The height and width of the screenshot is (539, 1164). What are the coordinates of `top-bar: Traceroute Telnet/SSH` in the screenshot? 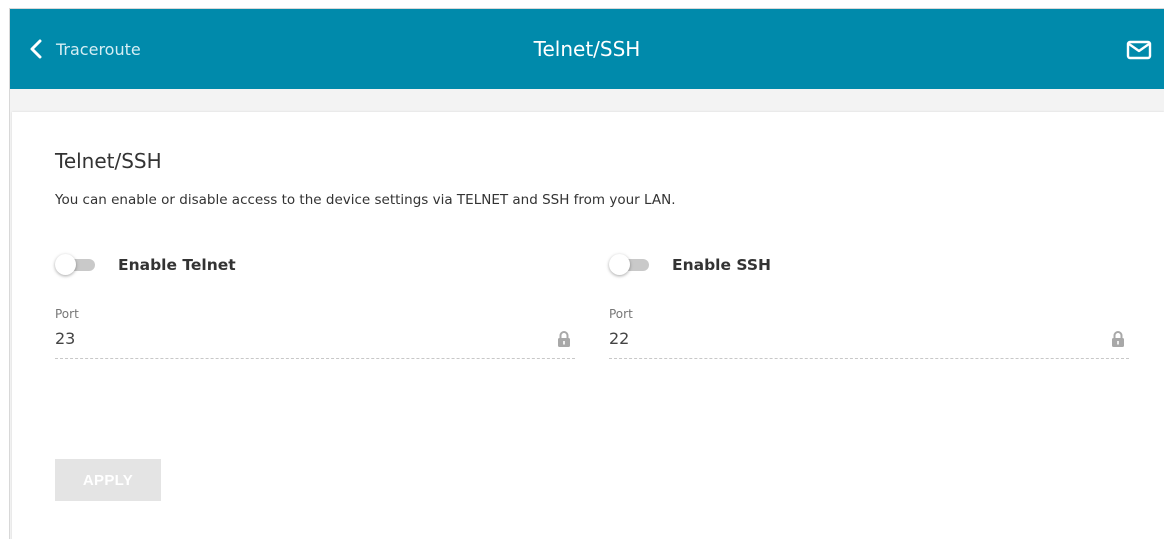 It's located at (587, 49).